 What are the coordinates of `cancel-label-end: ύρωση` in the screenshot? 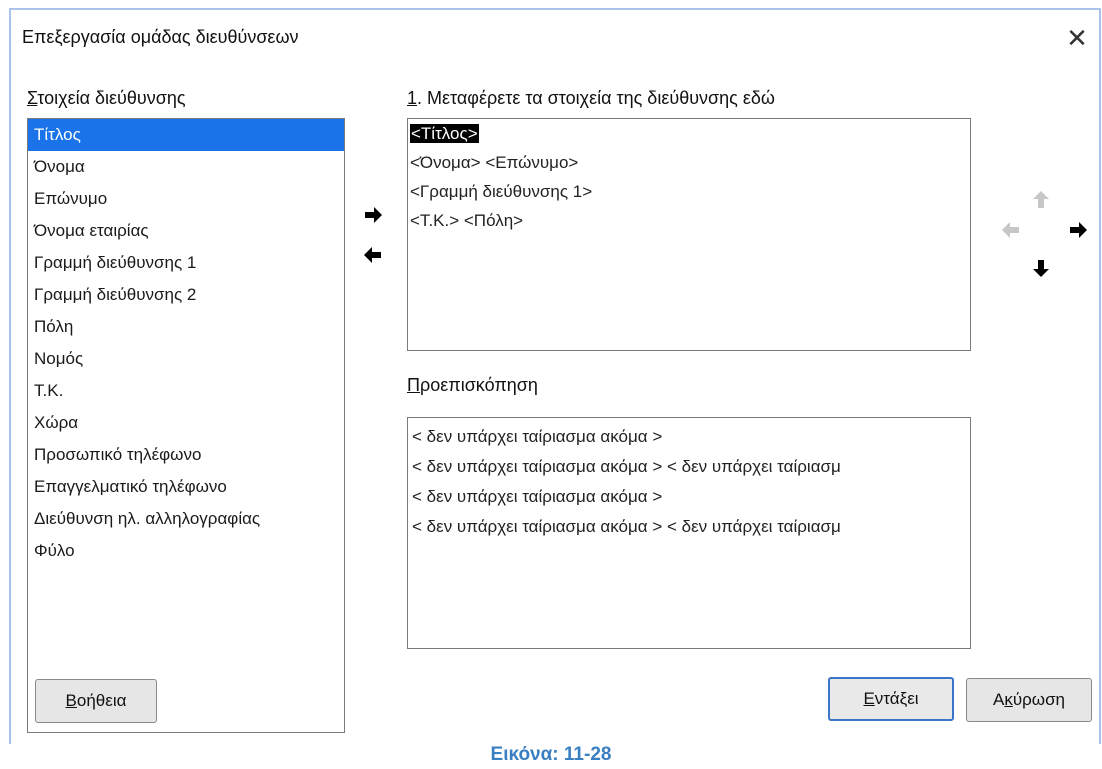 It's located at (1039, 699).